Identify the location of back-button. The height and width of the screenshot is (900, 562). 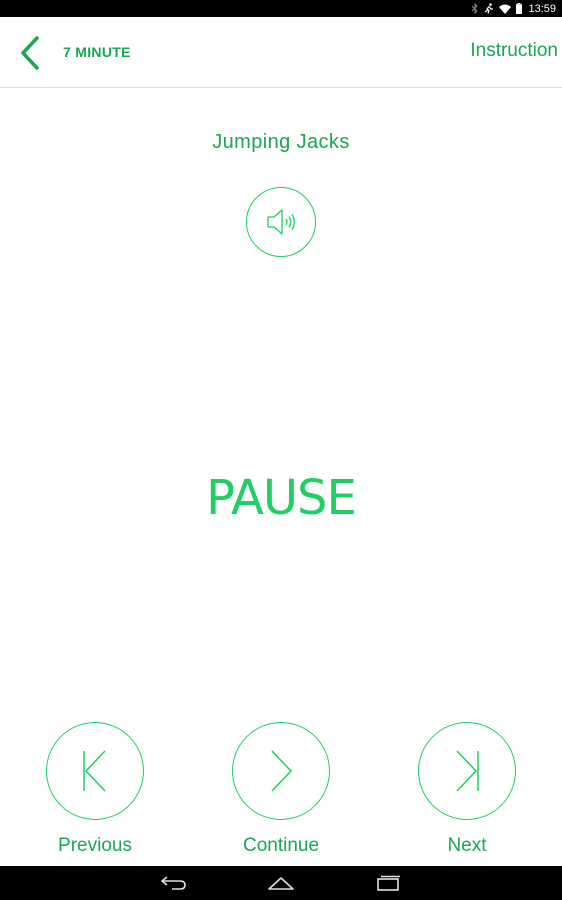
(31, 53).